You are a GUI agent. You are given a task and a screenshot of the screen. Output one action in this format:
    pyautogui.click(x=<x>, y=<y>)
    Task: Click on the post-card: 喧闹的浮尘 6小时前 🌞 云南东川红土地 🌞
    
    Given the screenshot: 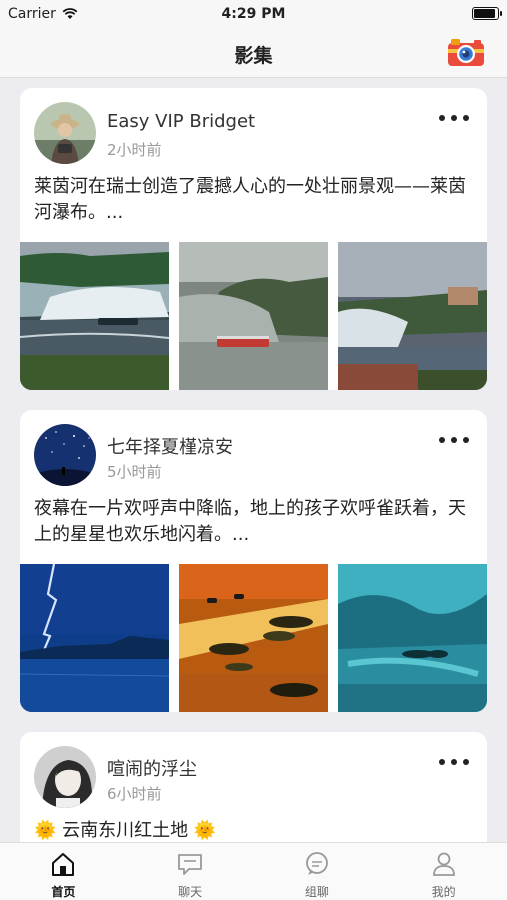 What is the action you would take?
    pyautogui.click(x=253, y=787)
    